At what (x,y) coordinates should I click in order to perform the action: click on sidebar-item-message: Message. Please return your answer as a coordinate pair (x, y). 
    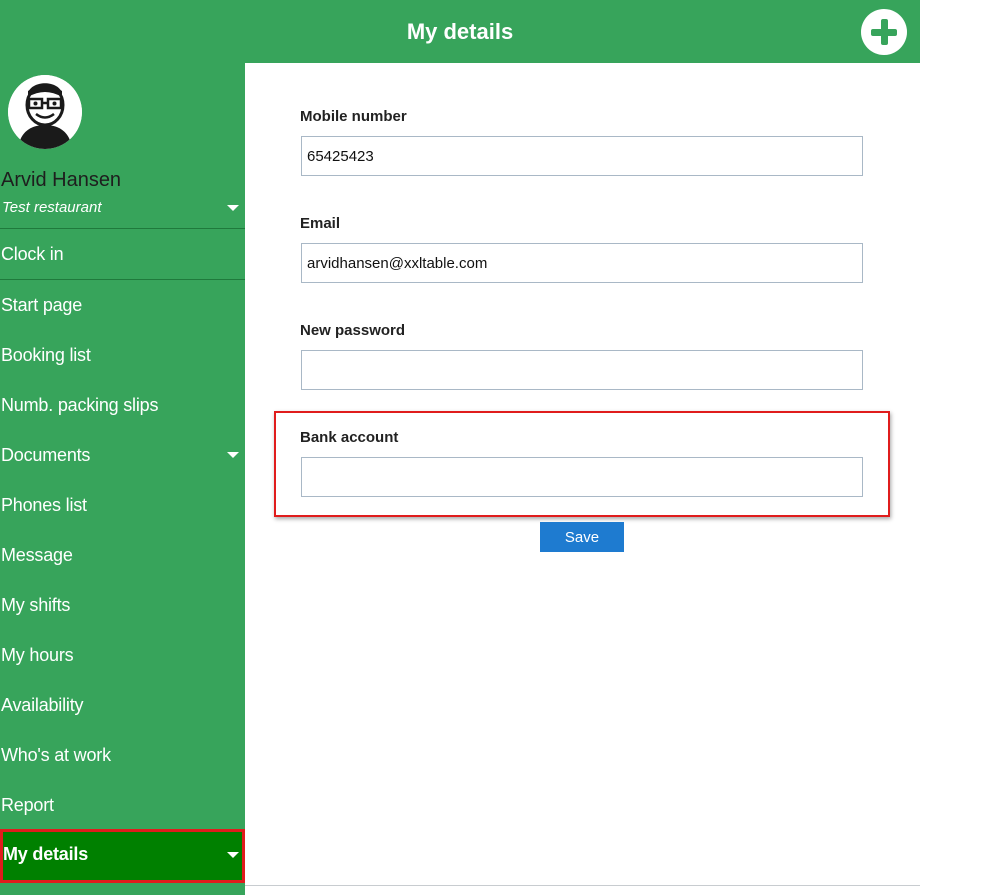
    Looking at the image, I should click on (122, 555).